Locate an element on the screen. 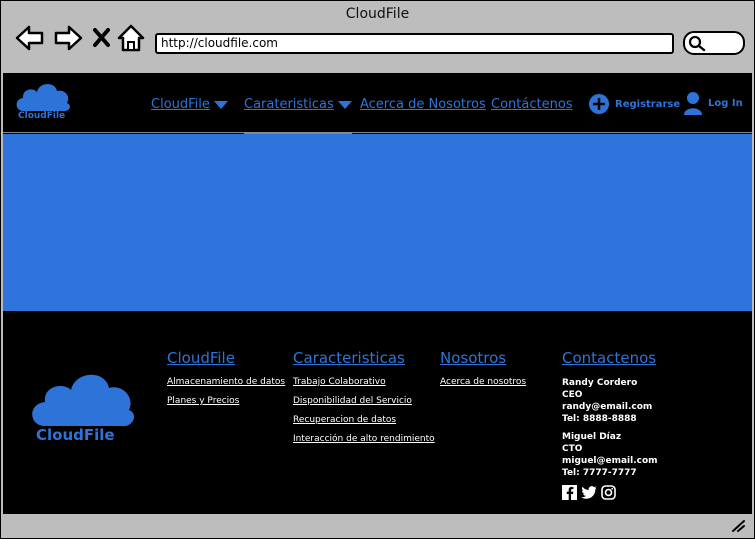  back-icon is located at coordinates (30, 38).